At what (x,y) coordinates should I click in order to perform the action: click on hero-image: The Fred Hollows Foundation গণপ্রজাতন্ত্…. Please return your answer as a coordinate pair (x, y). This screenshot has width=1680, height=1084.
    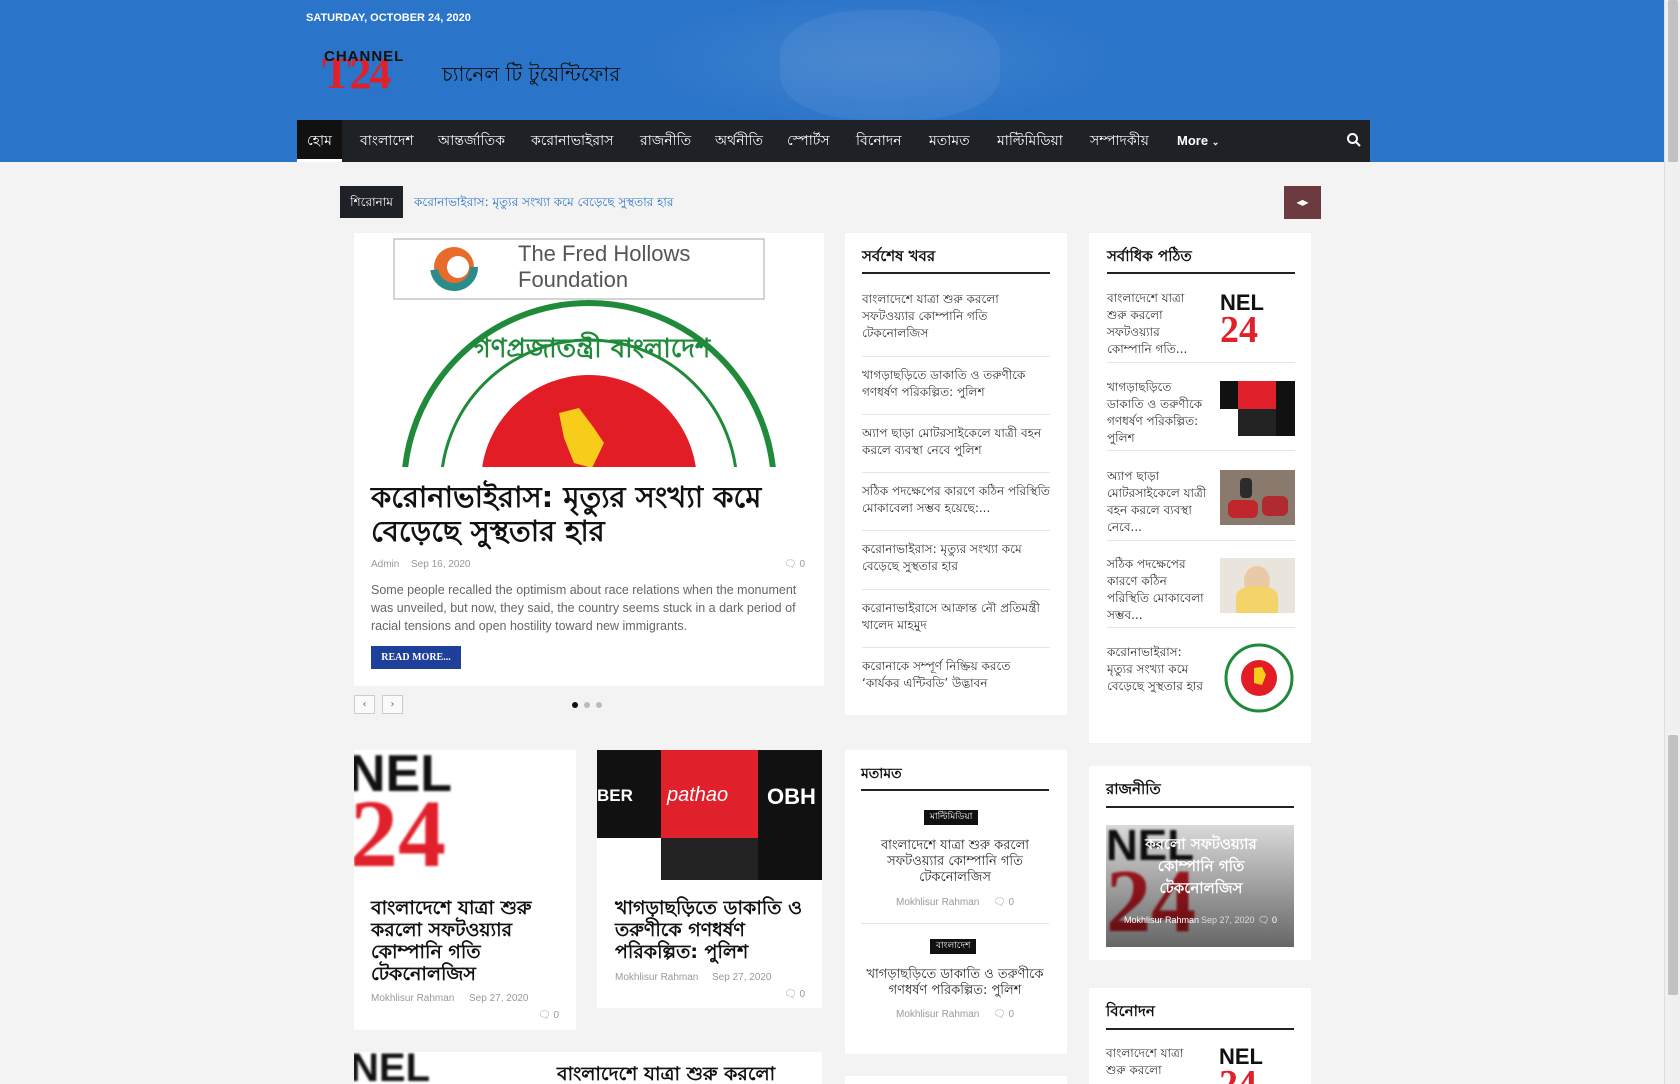
    Looking at the image, I should click on (589, 350).